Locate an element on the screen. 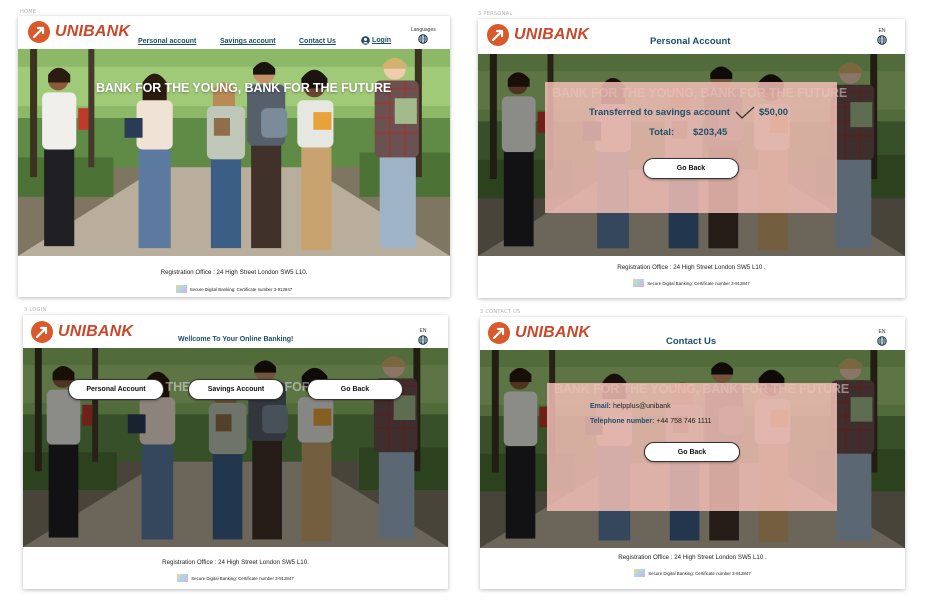 The height and width of the screenshot is (602, 927). phone-line: Telephone number: +44 758 746 1111 is located at coordinates (650, 421).